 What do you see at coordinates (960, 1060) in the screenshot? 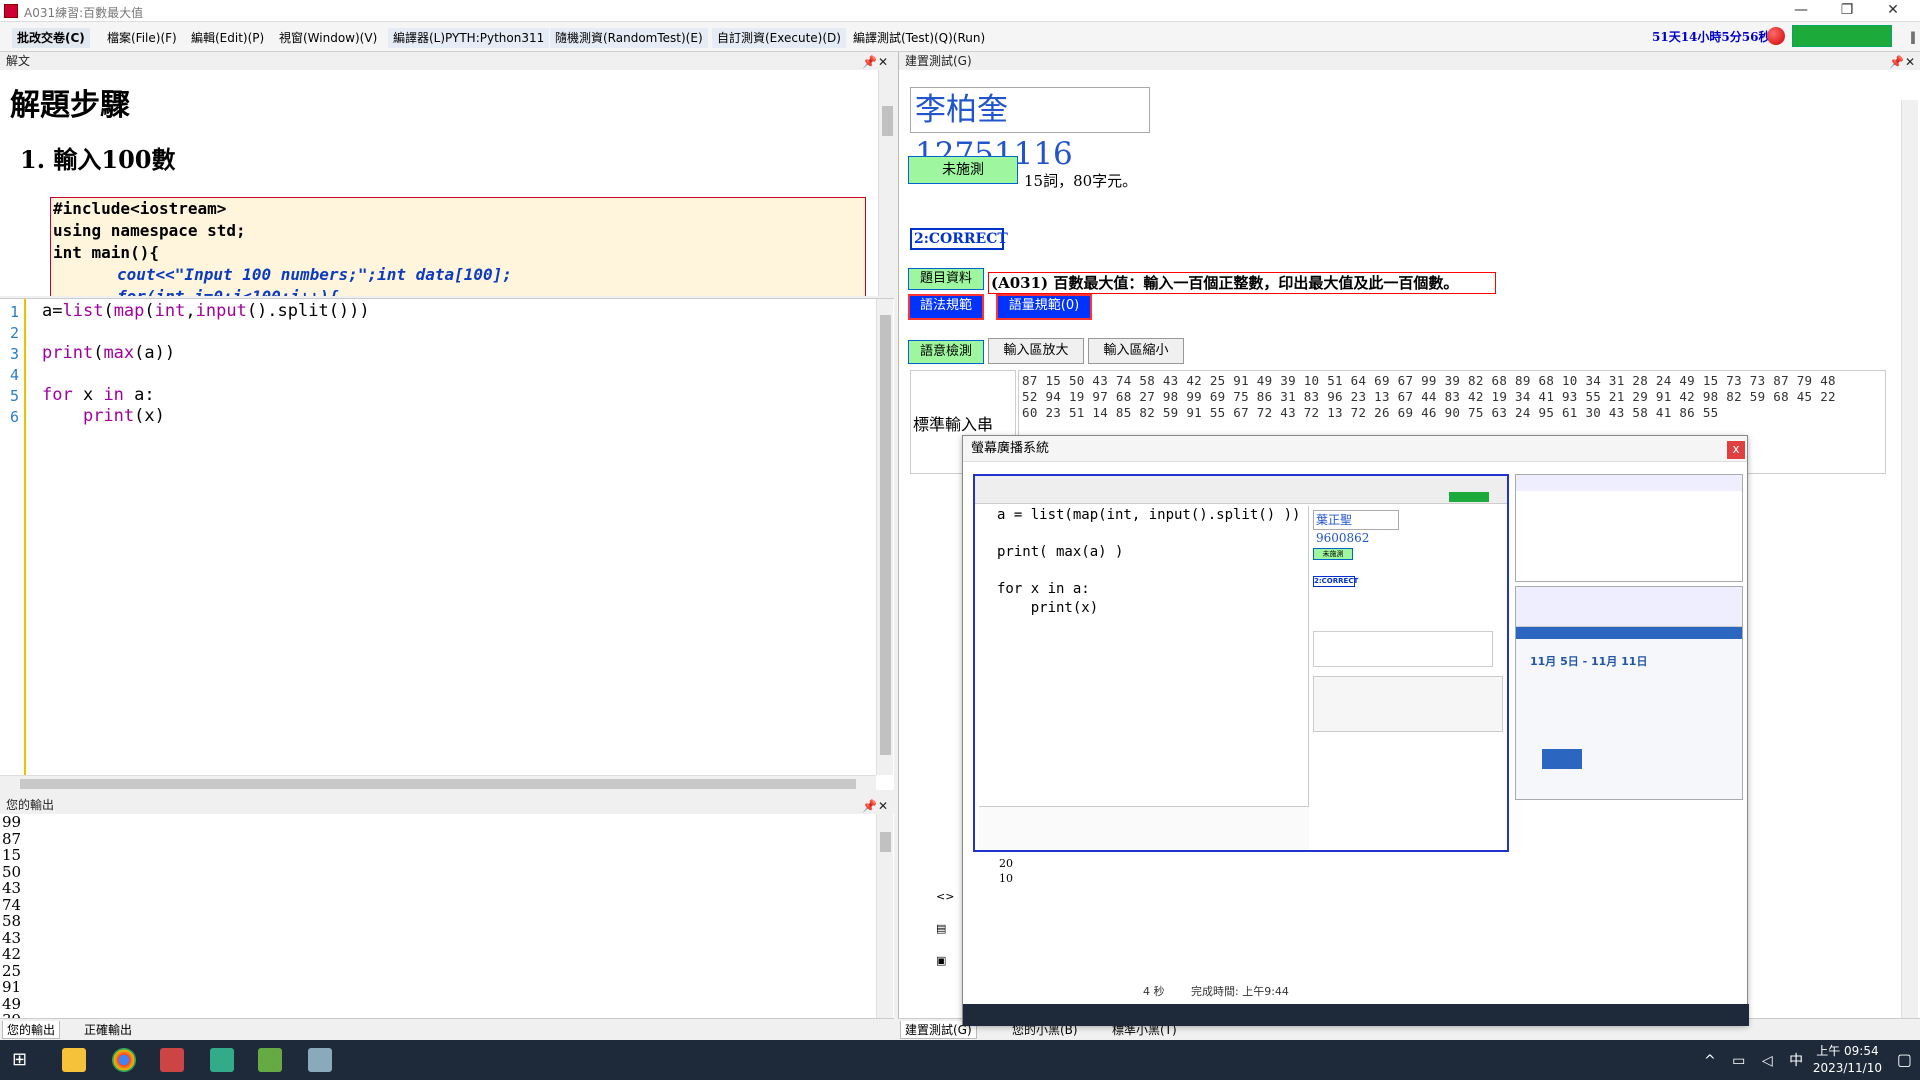
I see `taskbar: ⊞ ^ ▭ ◁ 中 上午 09:54 2023/11/10 ▢` at bounding box center [960, 1060].